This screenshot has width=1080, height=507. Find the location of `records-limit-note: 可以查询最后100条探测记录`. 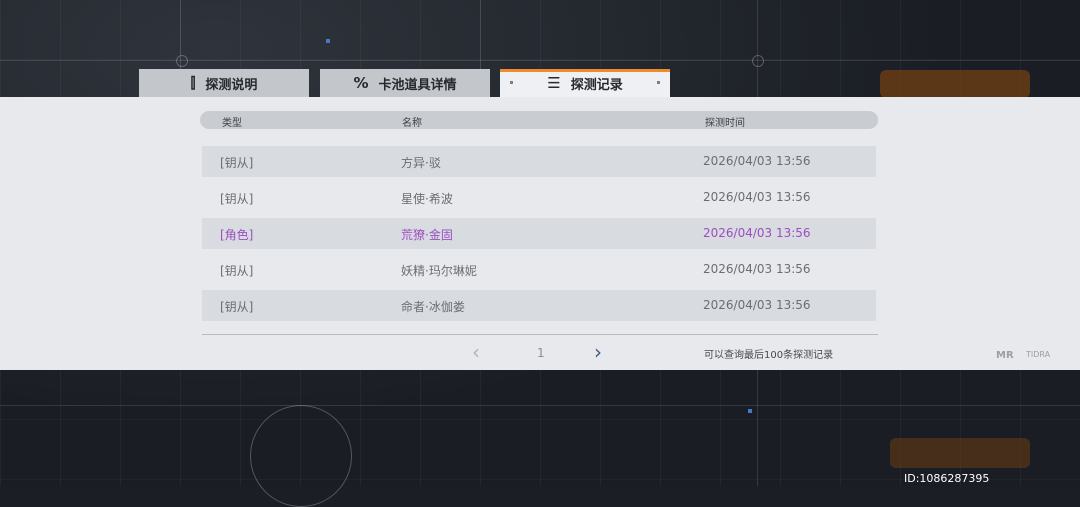

records-limit-note: 可以查询最后100条探测记录 is located at coordinates (769, 355).